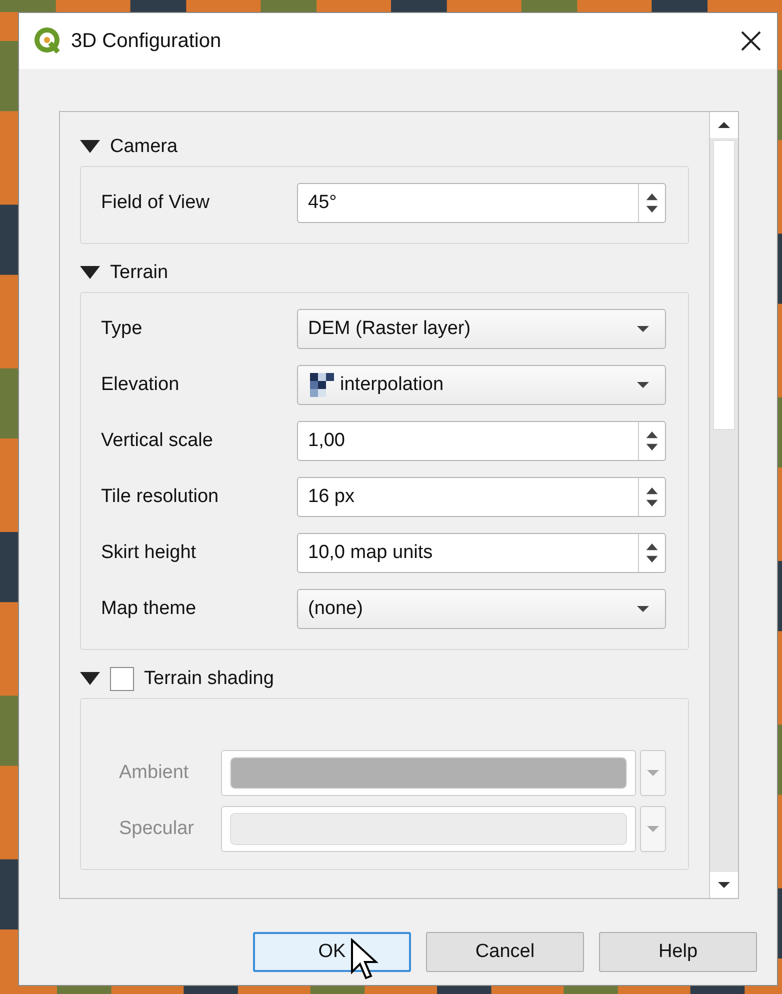 Image resolution: width=782 pixels, height=994 pixels. Describe the element at coordinates (481, 441) in the screenshot. I see `spin-box: 1,00` at that location.